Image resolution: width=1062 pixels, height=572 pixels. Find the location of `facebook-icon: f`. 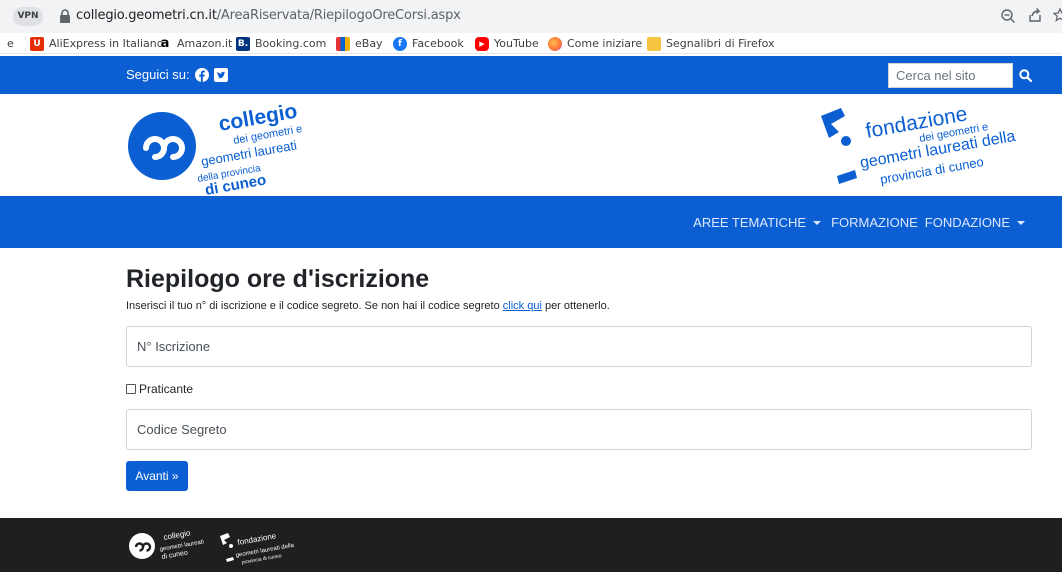

facebook-icon: f is located at coordinates (400, 44).